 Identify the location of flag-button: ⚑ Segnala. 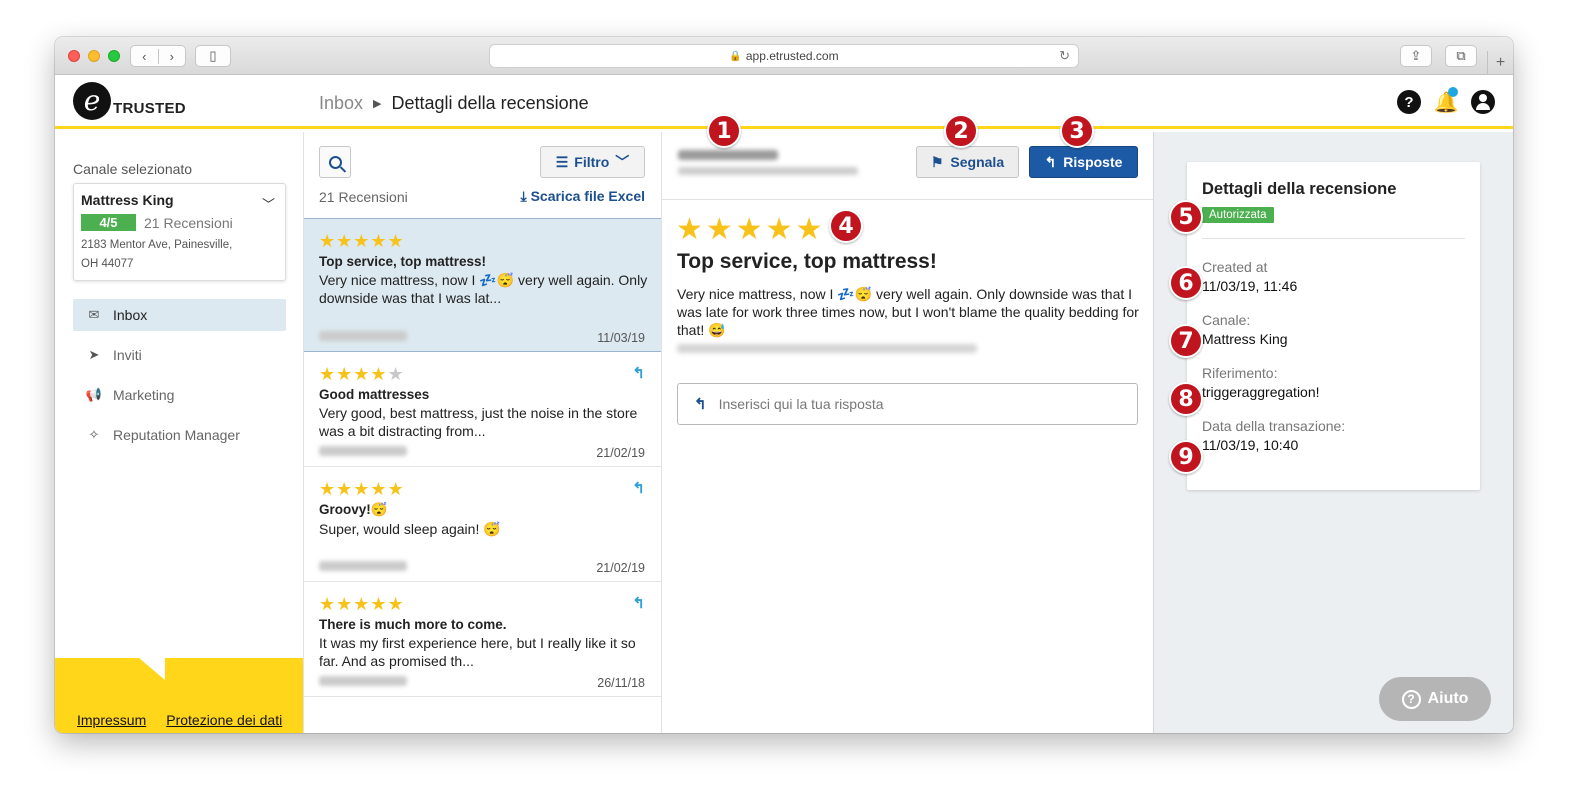
(967, 162).